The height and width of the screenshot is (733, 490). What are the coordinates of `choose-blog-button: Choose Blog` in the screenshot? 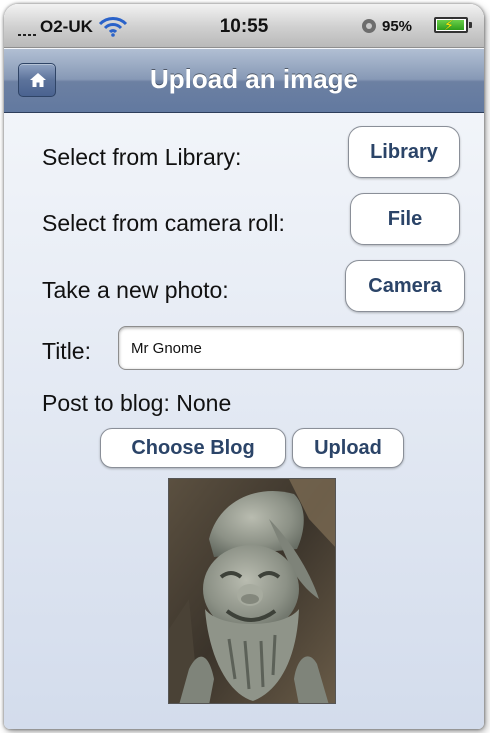 It's located at (193, 448).